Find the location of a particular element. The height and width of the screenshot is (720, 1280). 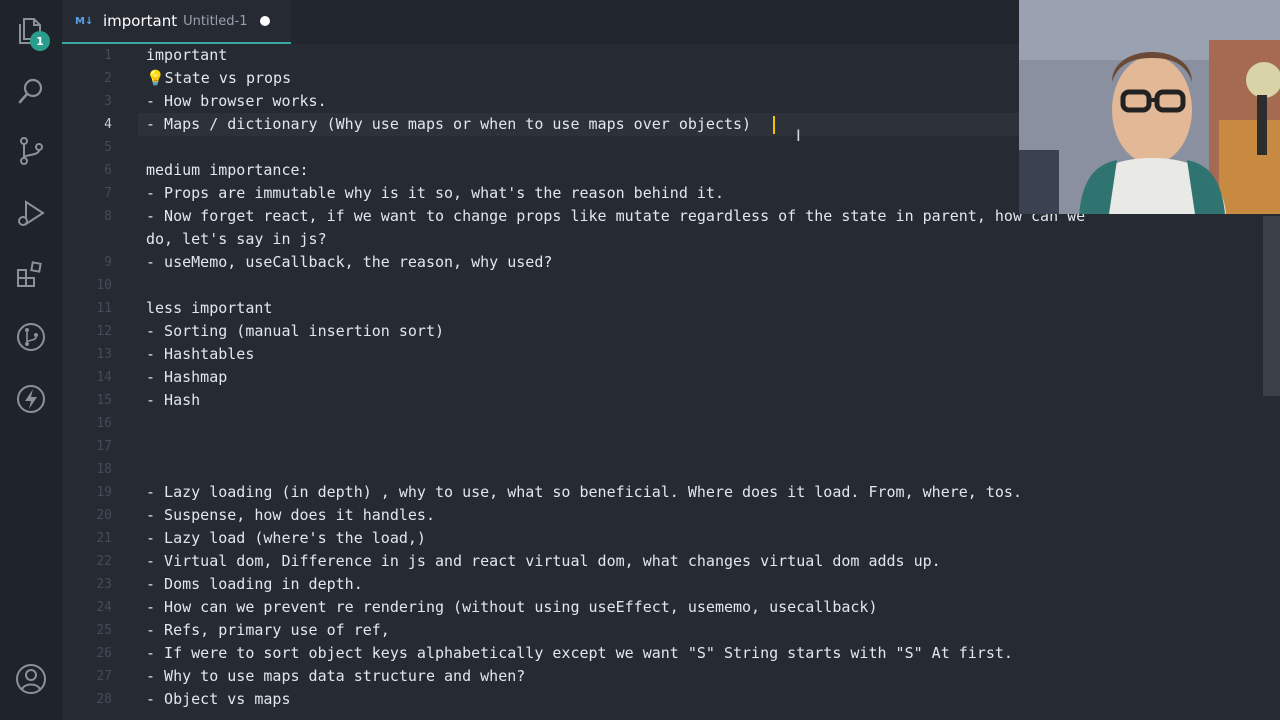

editor-line: 16 is located at coordinates (671, 423).